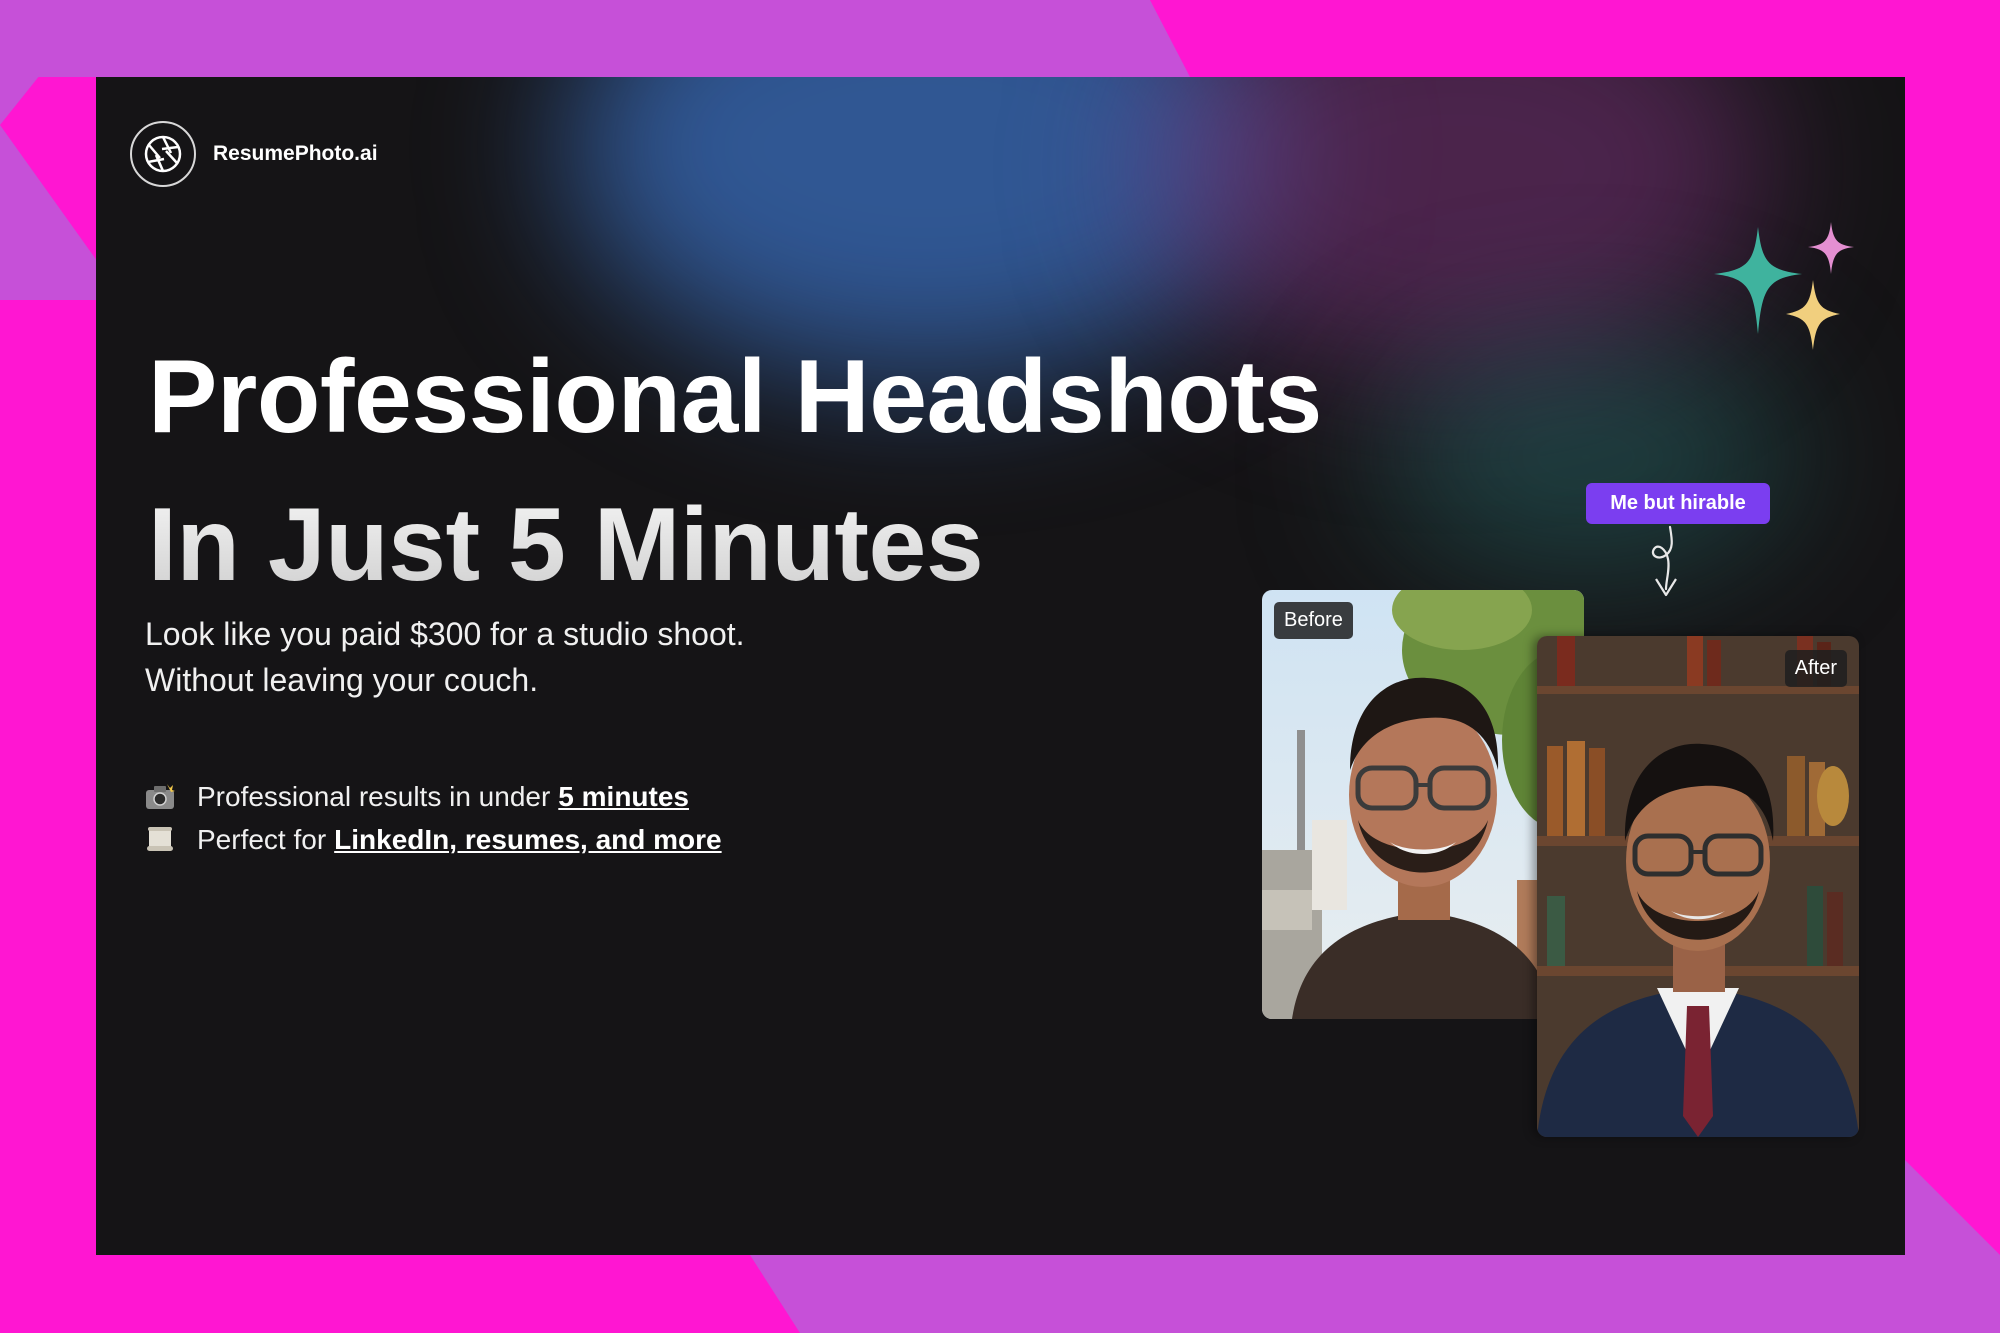  Describe the element at coordinates (374, 796) in the screenshot. I see `feature-text: Professional results in under` at that location.